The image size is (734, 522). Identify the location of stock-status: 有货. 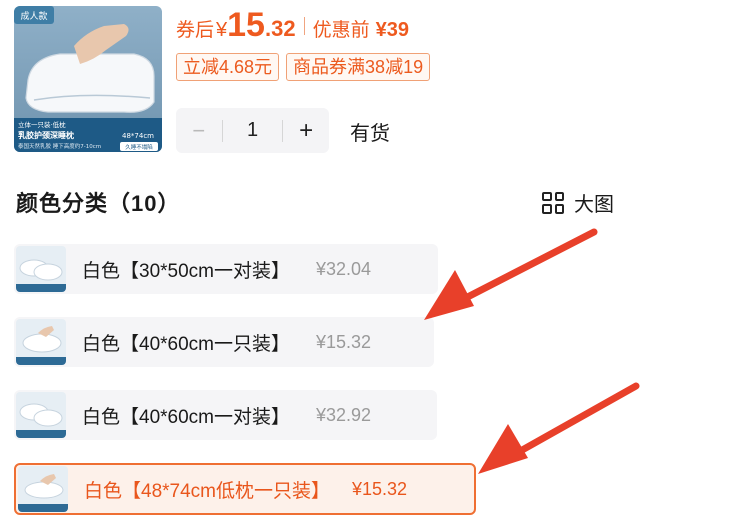
(370, 134).